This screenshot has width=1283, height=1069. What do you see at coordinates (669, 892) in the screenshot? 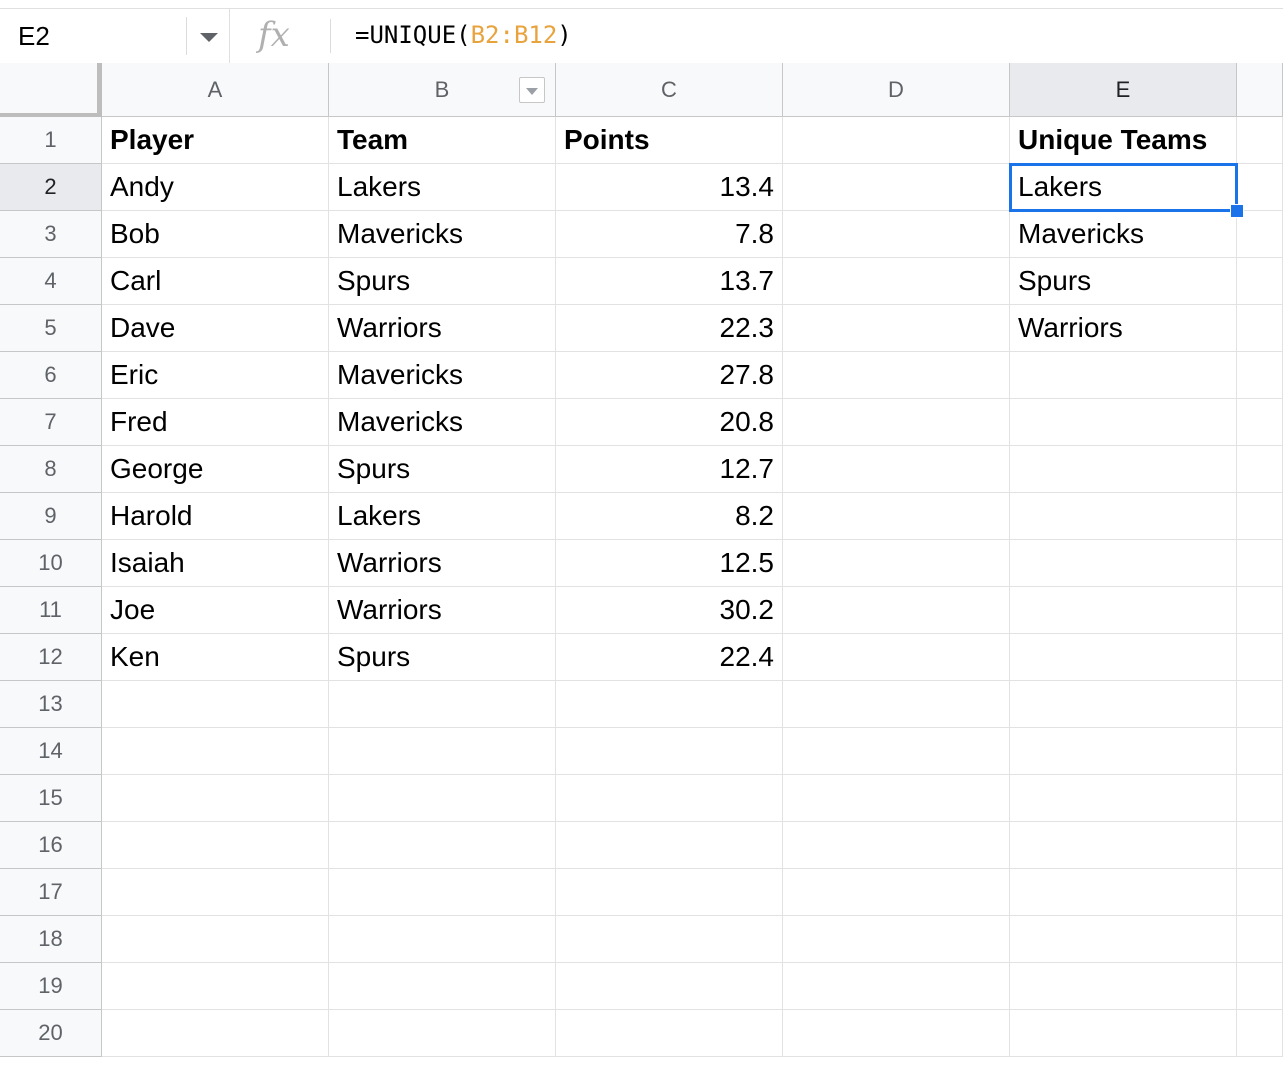
I see `cell-c17` at bounding box center [669, 892].